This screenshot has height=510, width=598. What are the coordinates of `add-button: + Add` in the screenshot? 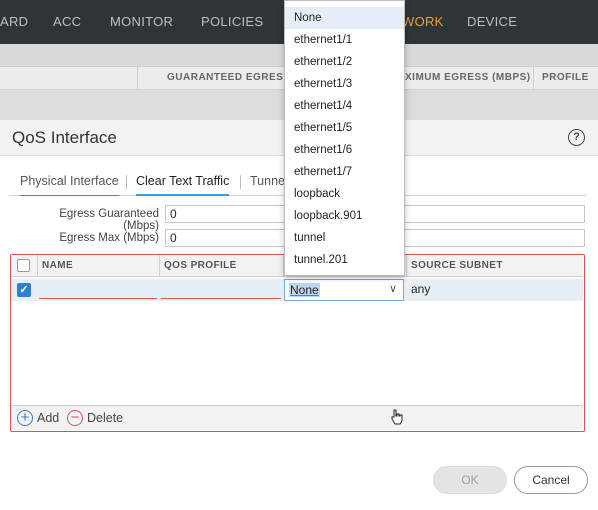 It's located at (40, 418).